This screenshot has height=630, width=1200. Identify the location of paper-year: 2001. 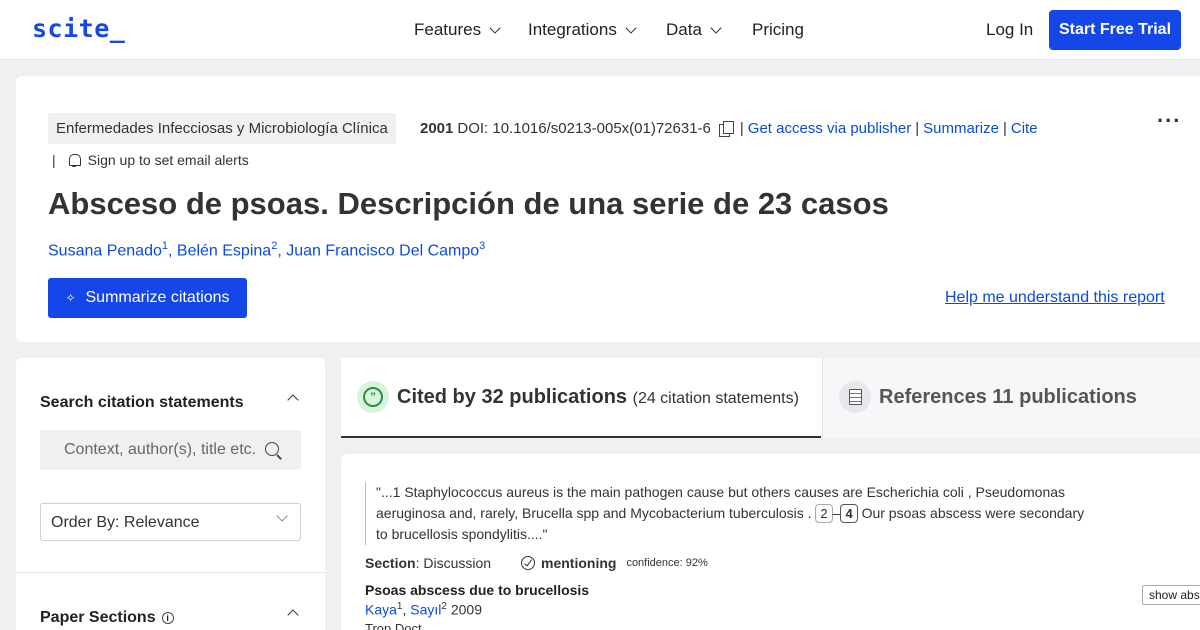
(437, 128).